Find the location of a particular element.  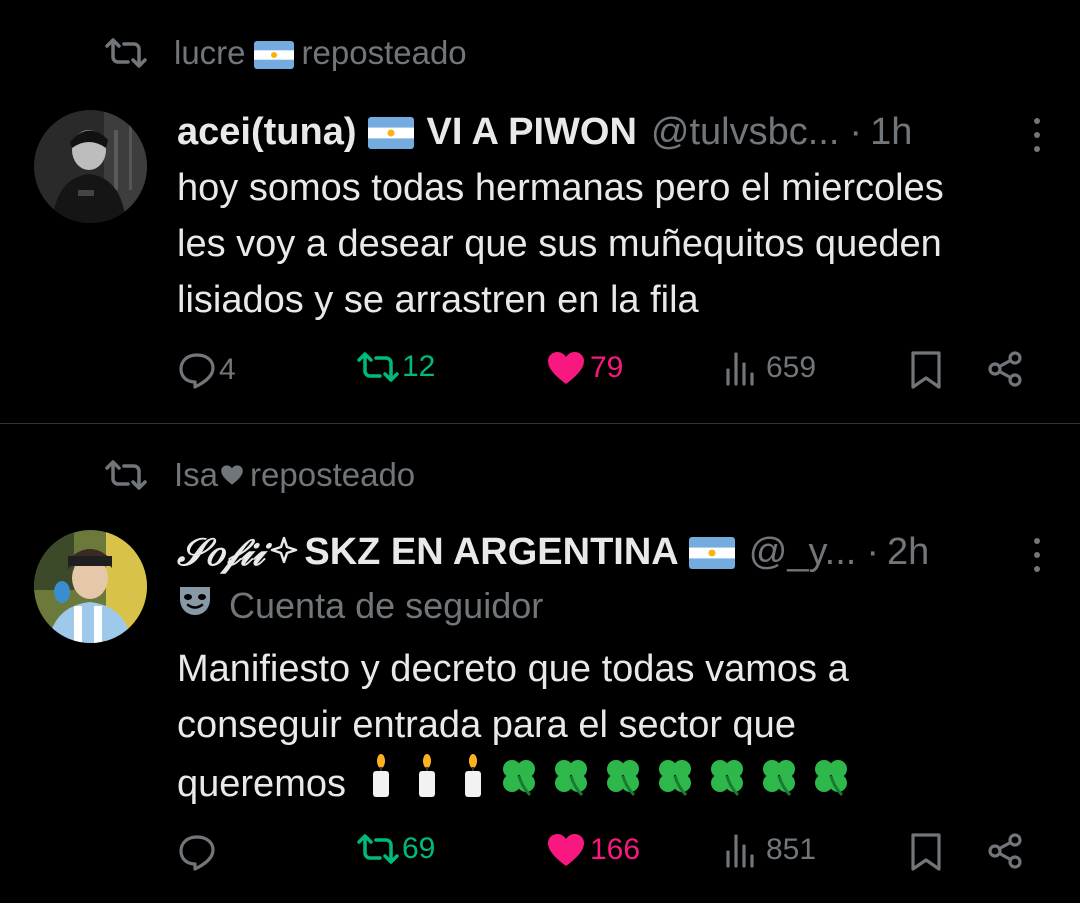

display-name: acei(tuna) VI A PIWON is located at coordinates (407, 132).